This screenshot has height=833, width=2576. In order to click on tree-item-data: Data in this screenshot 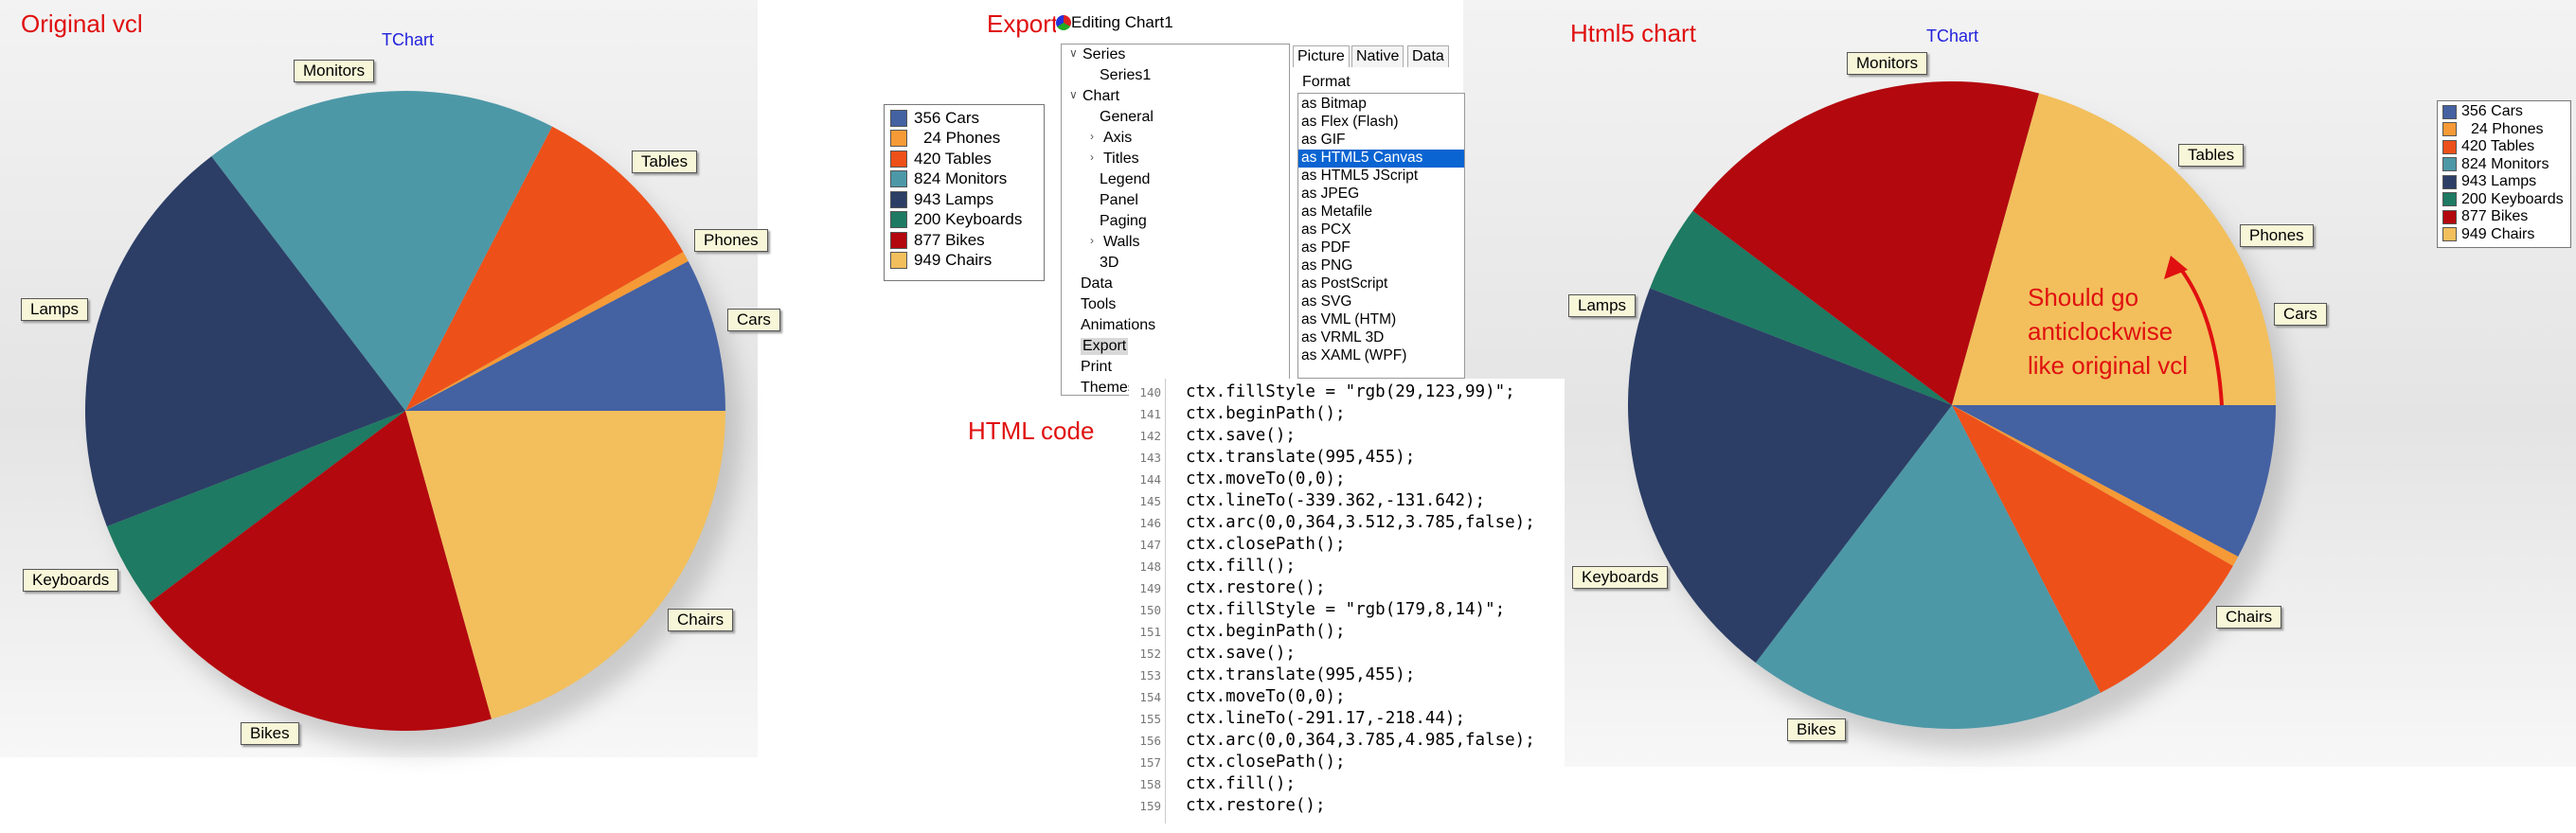, I will do `click(1097, 283)`.